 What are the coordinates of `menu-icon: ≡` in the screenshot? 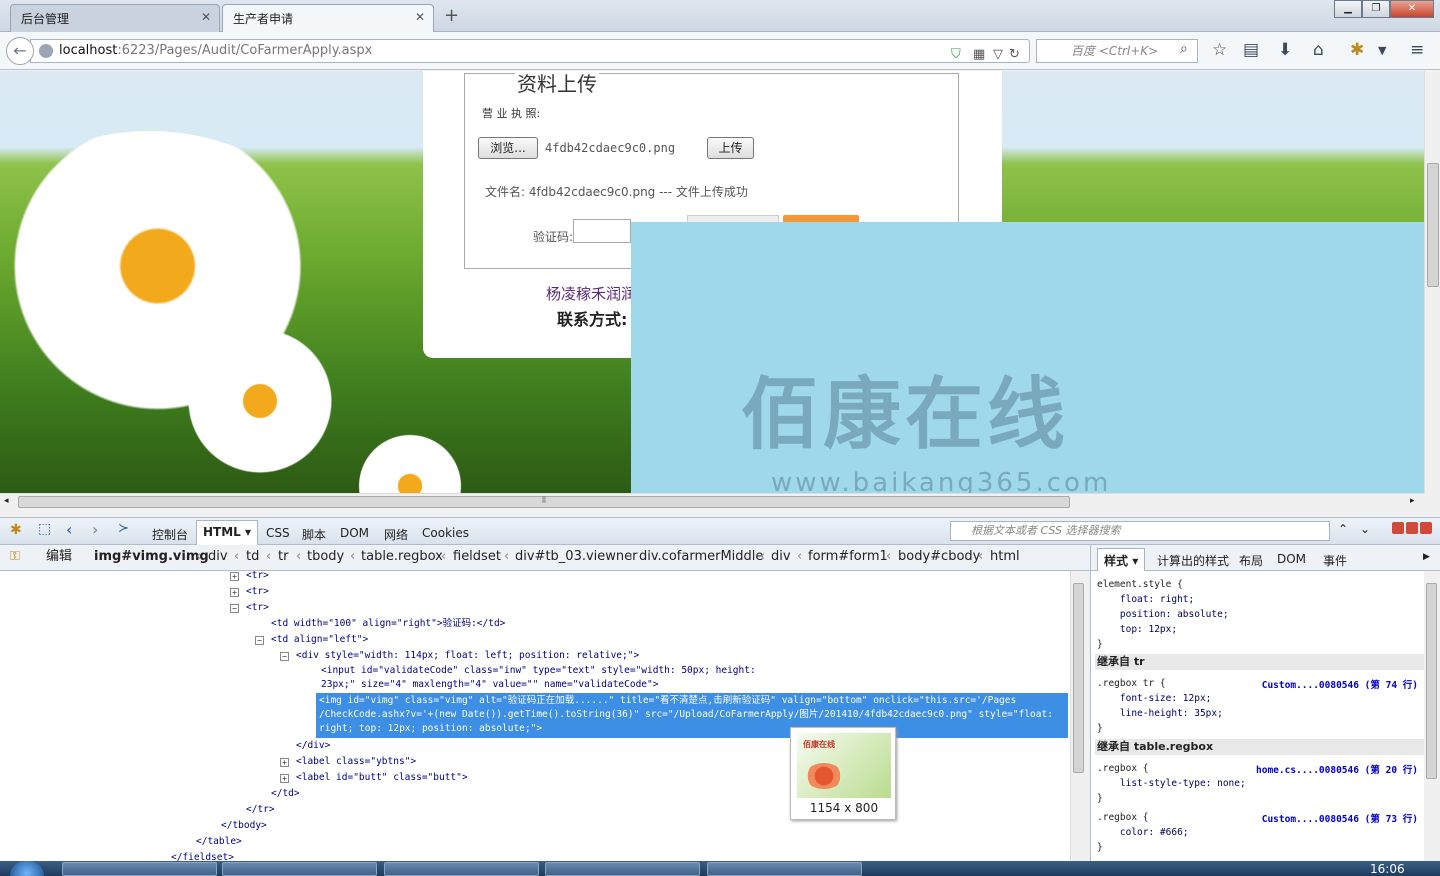 It's located at (1417, 50).